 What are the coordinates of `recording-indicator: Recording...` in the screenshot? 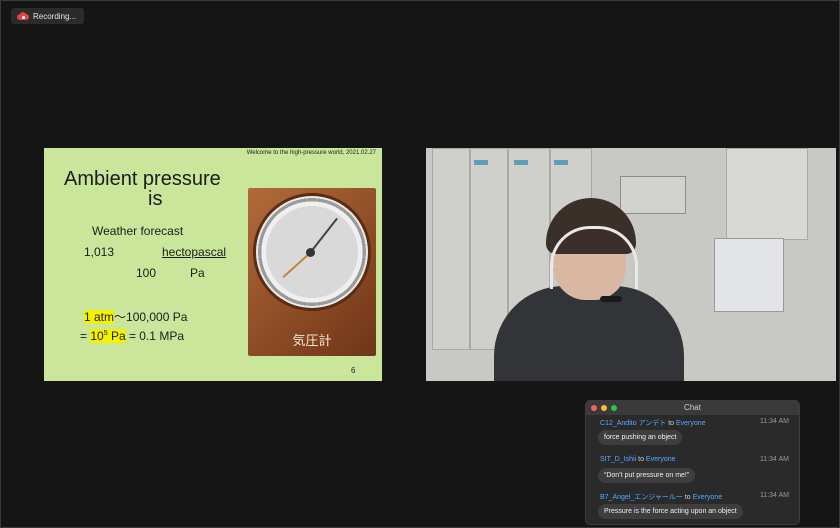 It's located at (48, 16).